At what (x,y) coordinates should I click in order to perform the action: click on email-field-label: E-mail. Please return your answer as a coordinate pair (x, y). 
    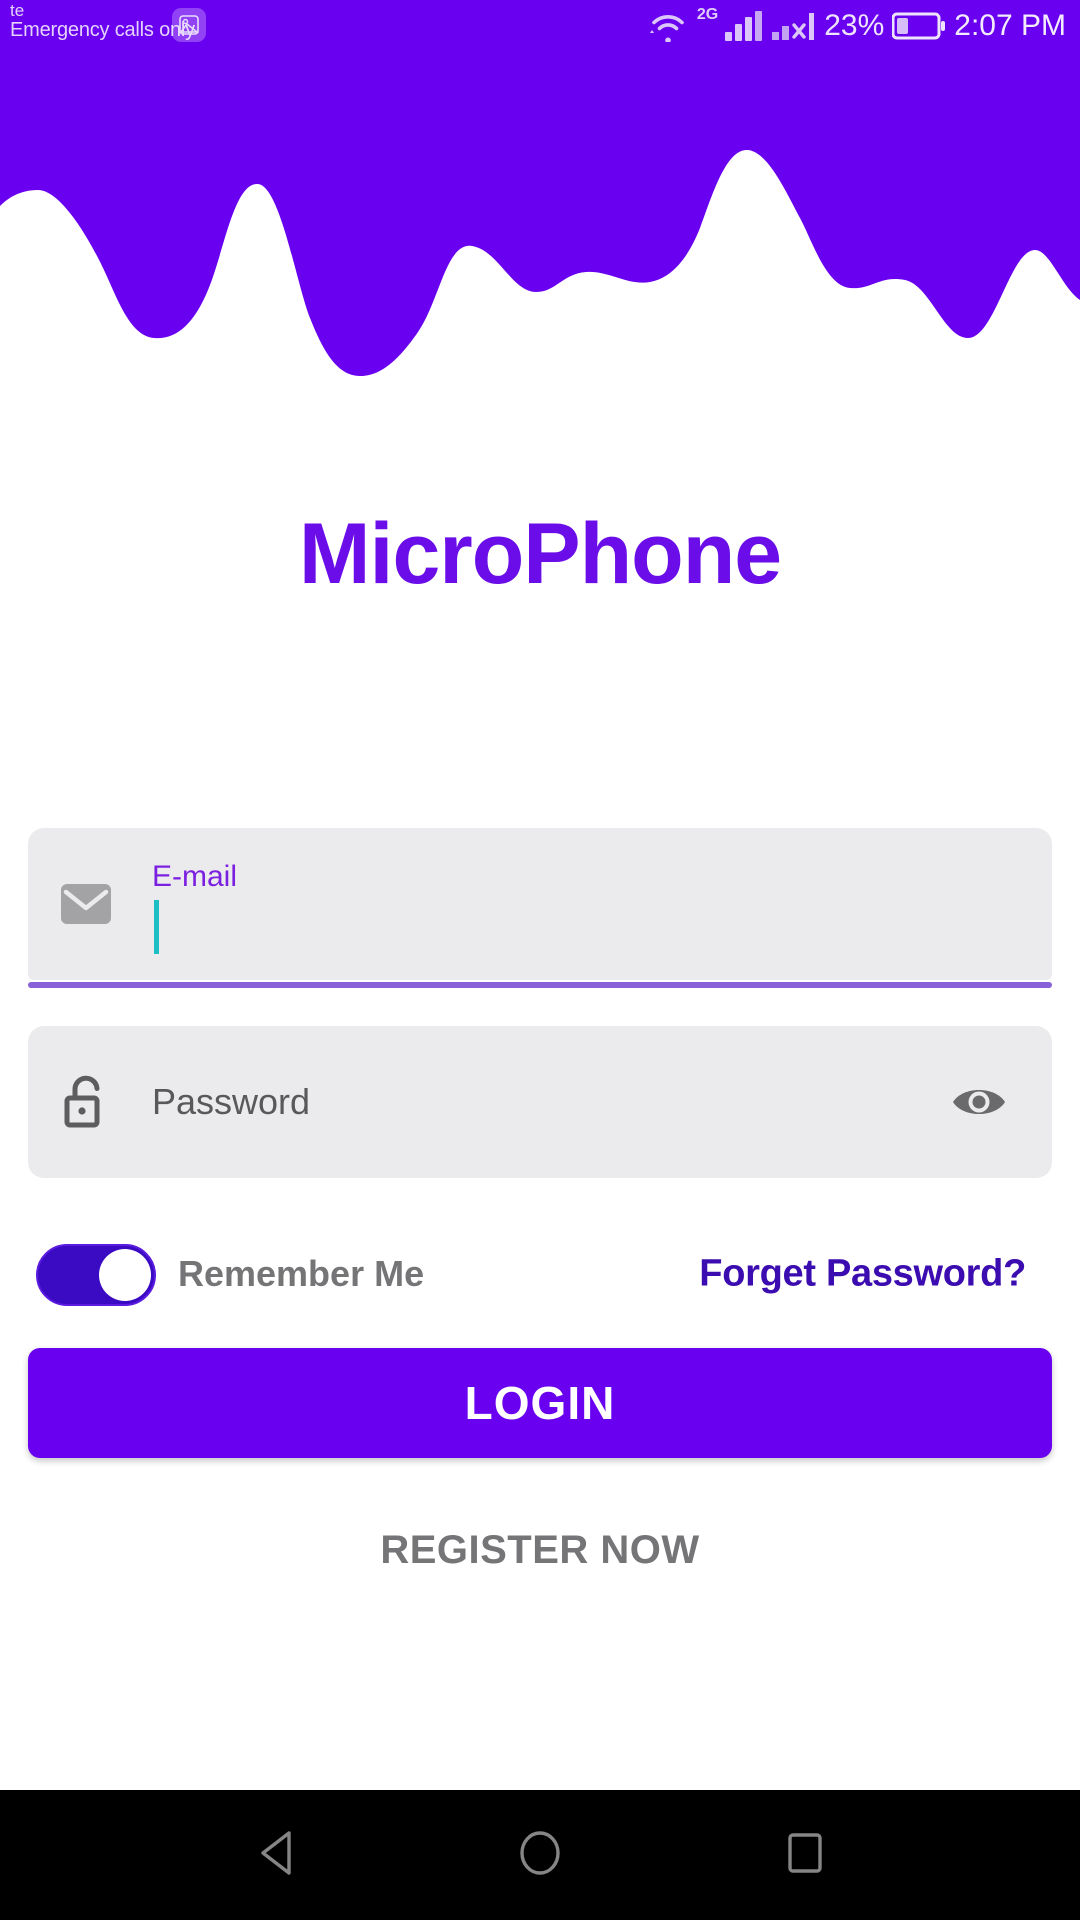
    Looking at the image, I should click on (195, 876).